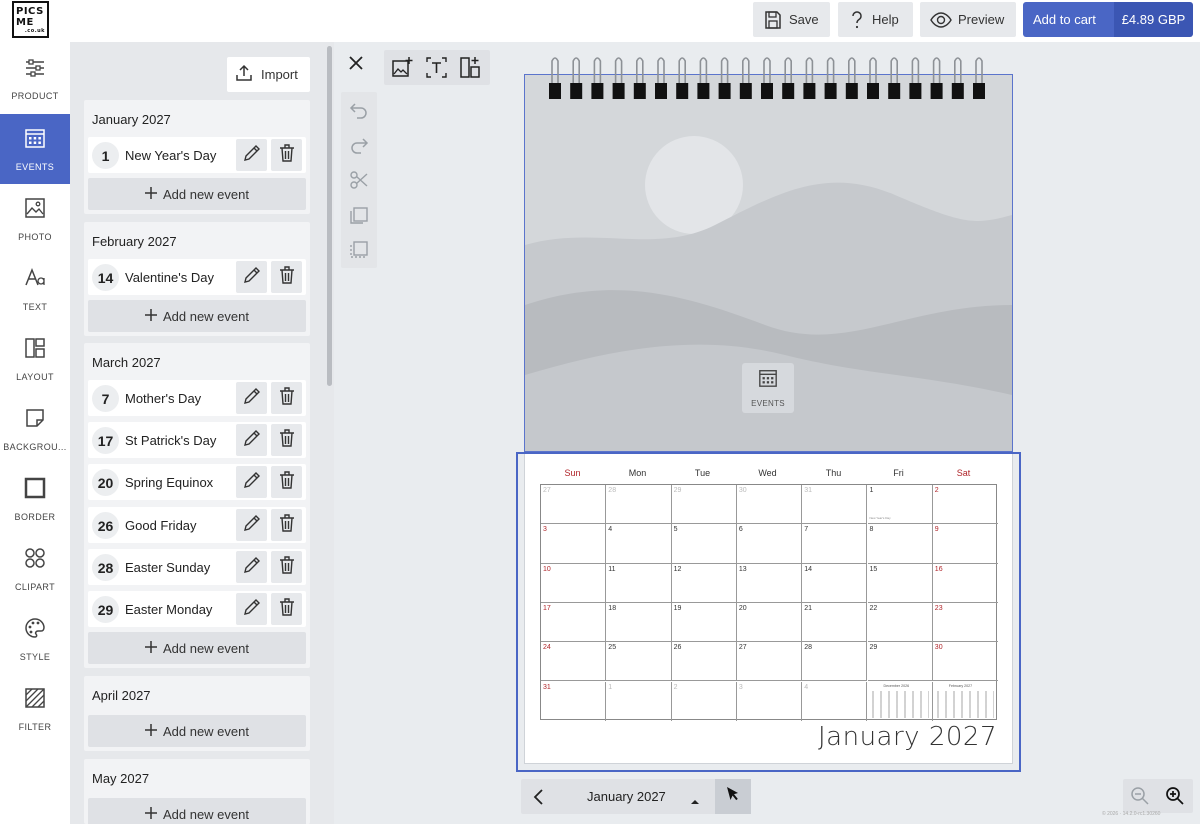 The width and height of the screenshot is (1200, 824). Describe the element at coordinates (968, 19) in the screenshot. I see `preview-button: Preview` at that location.